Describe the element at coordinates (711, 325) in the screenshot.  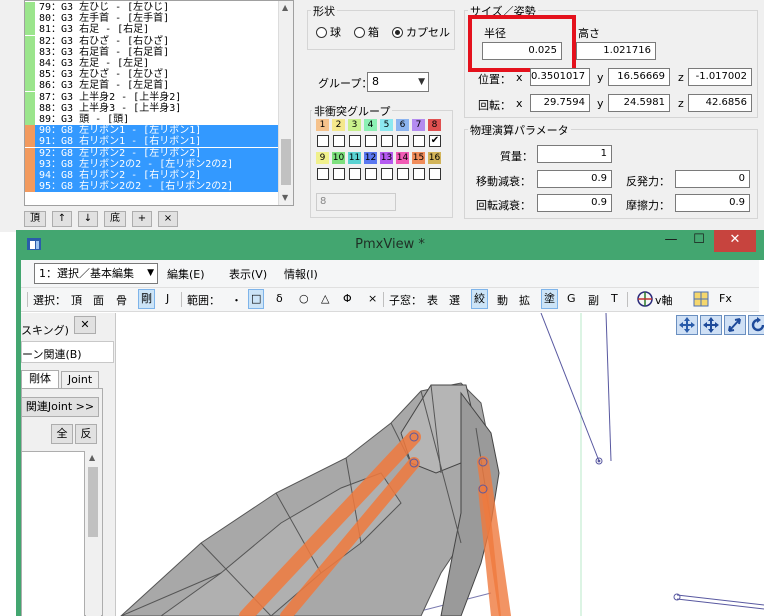
I see `move-icon` at that location.